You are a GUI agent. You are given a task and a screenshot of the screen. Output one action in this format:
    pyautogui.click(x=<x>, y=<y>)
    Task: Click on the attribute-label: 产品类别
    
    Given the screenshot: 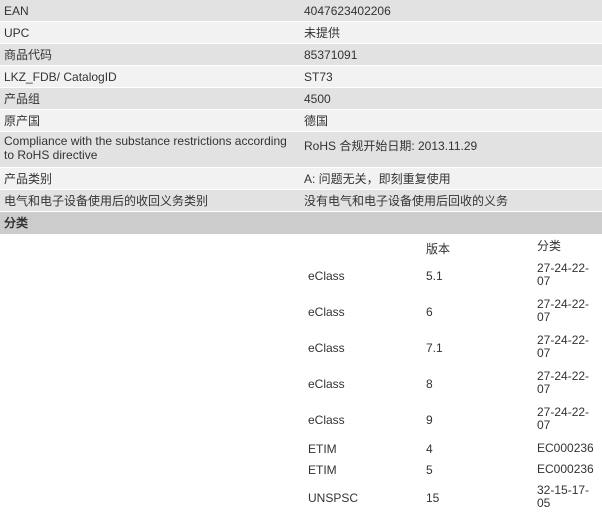 What is the action you would take?
    pyautogui.click(x=28, y=179)
    